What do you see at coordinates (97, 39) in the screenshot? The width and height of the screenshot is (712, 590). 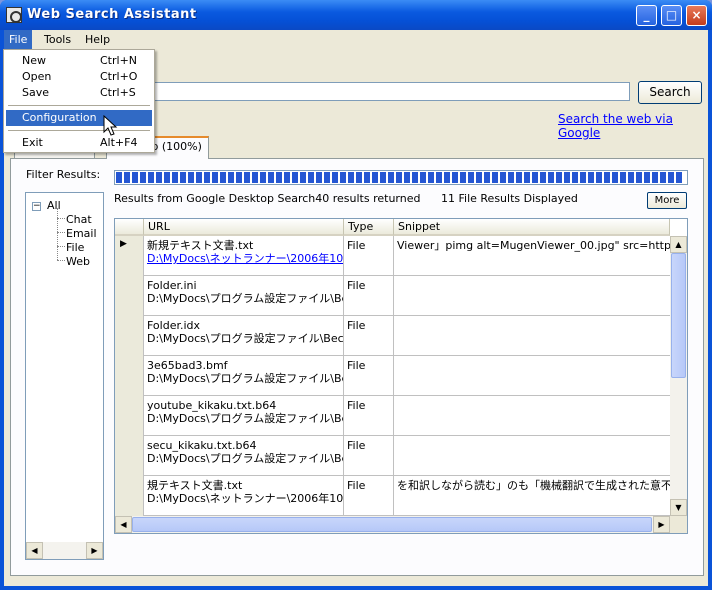 I see `menu-help: Help` at bounding box center [97, 39].